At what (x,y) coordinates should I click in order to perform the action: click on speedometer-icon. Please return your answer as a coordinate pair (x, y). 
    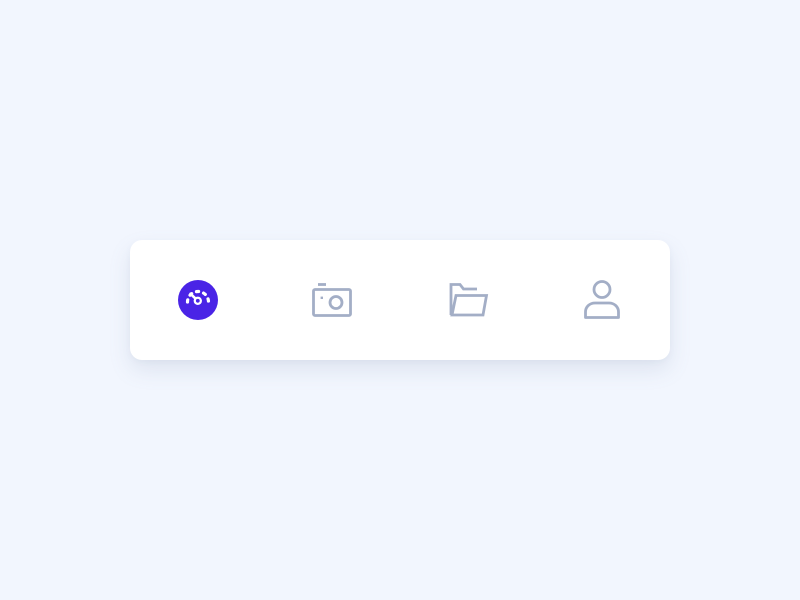
    Looking at the image, I should click on (198, 300).